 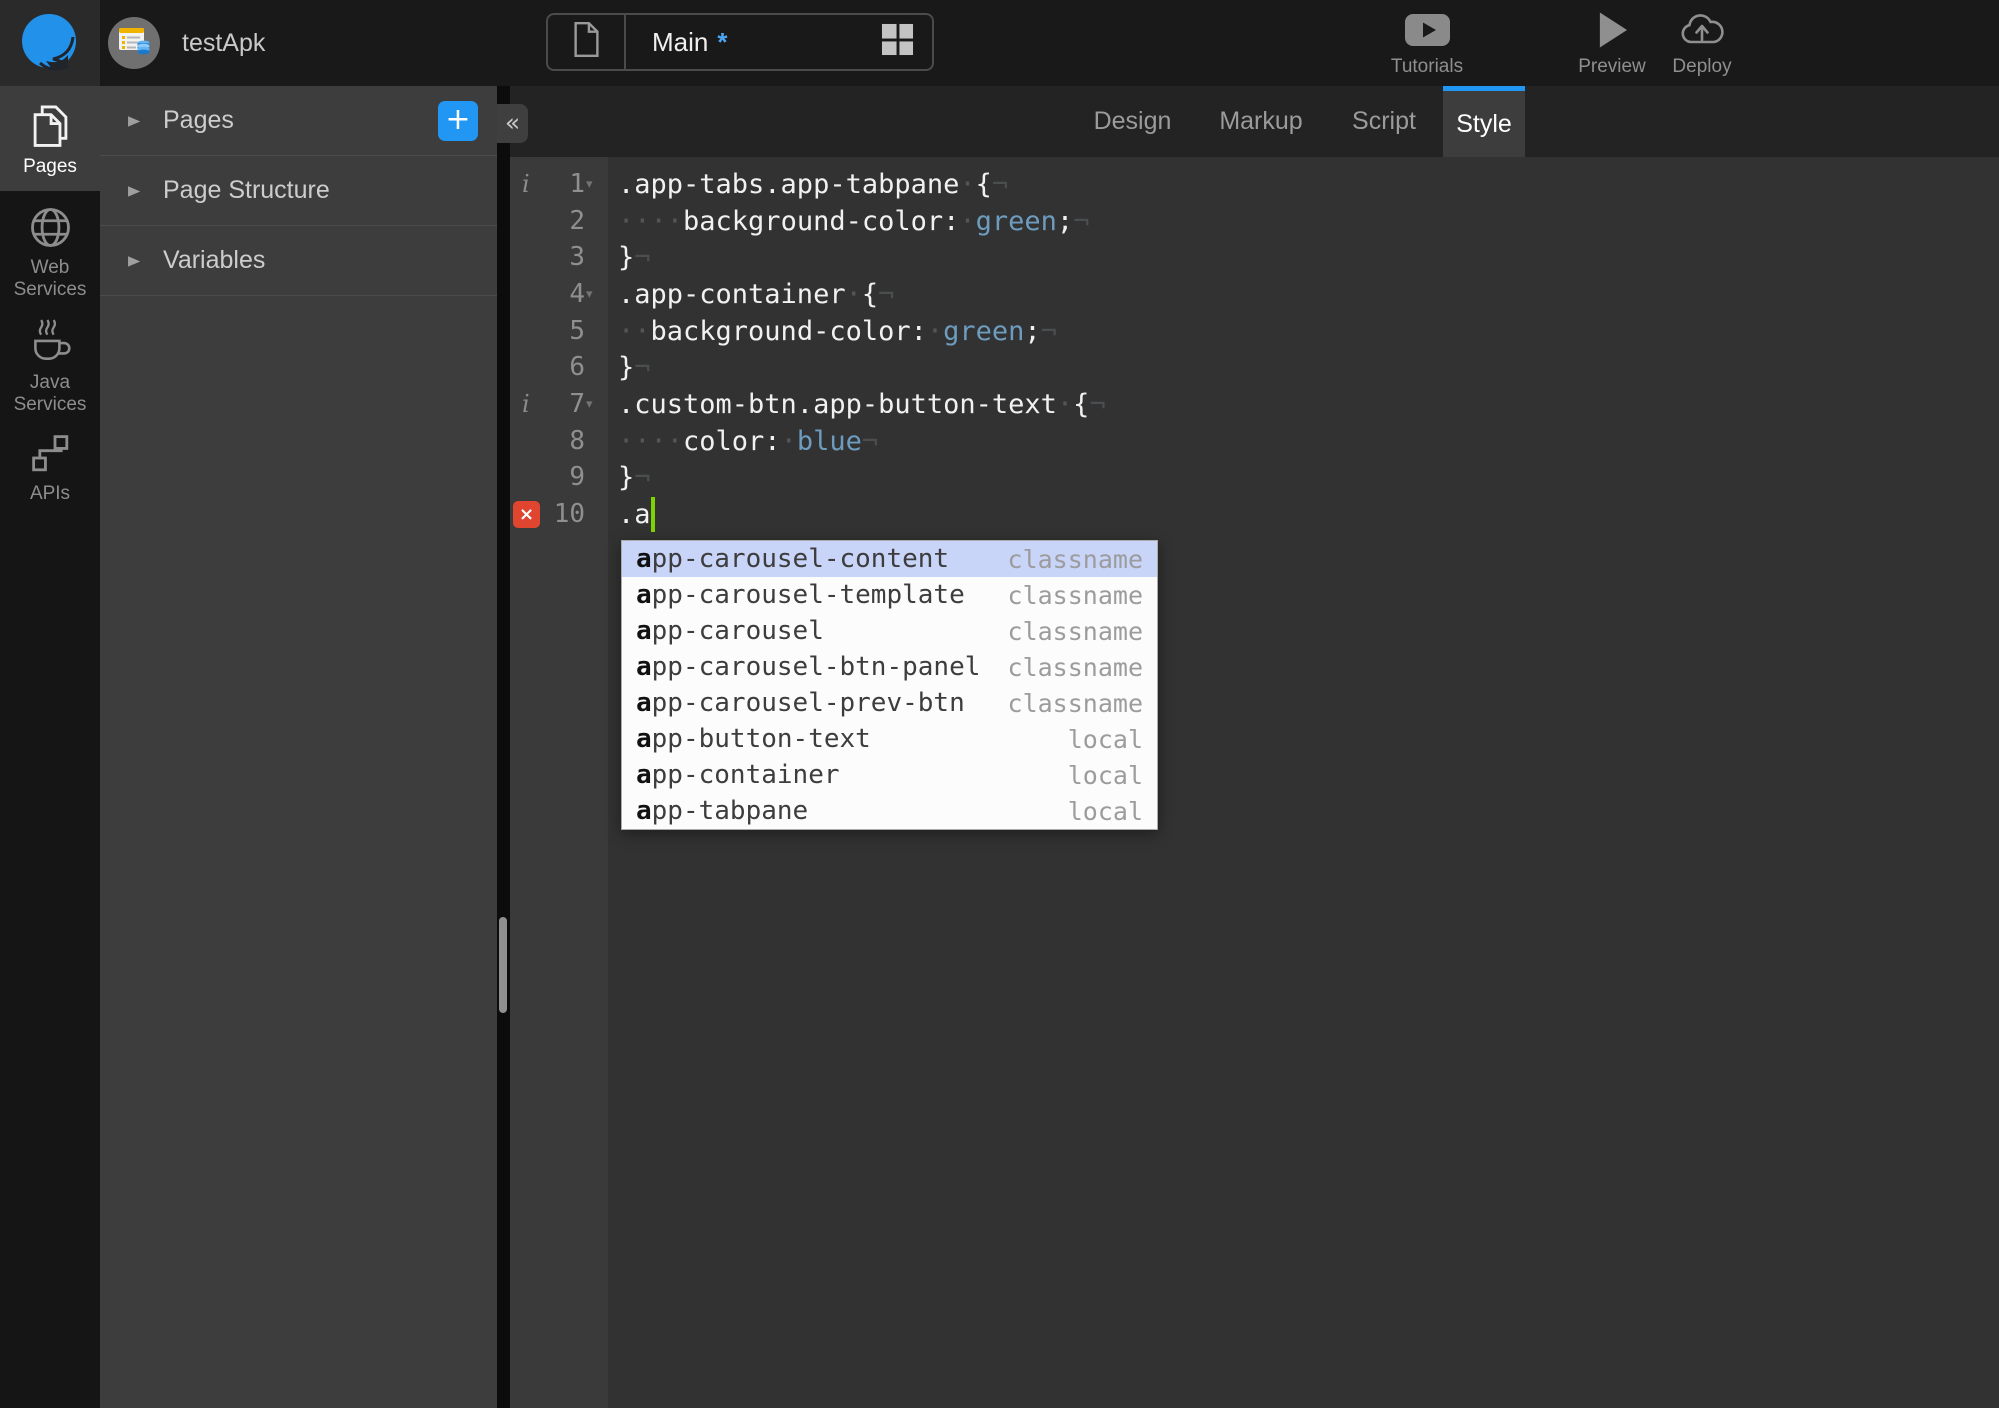 What do you see at coordinates (512, 123) in the screenshot?
I see `collapse-panel-button: «` at bounding box center [512, 123].